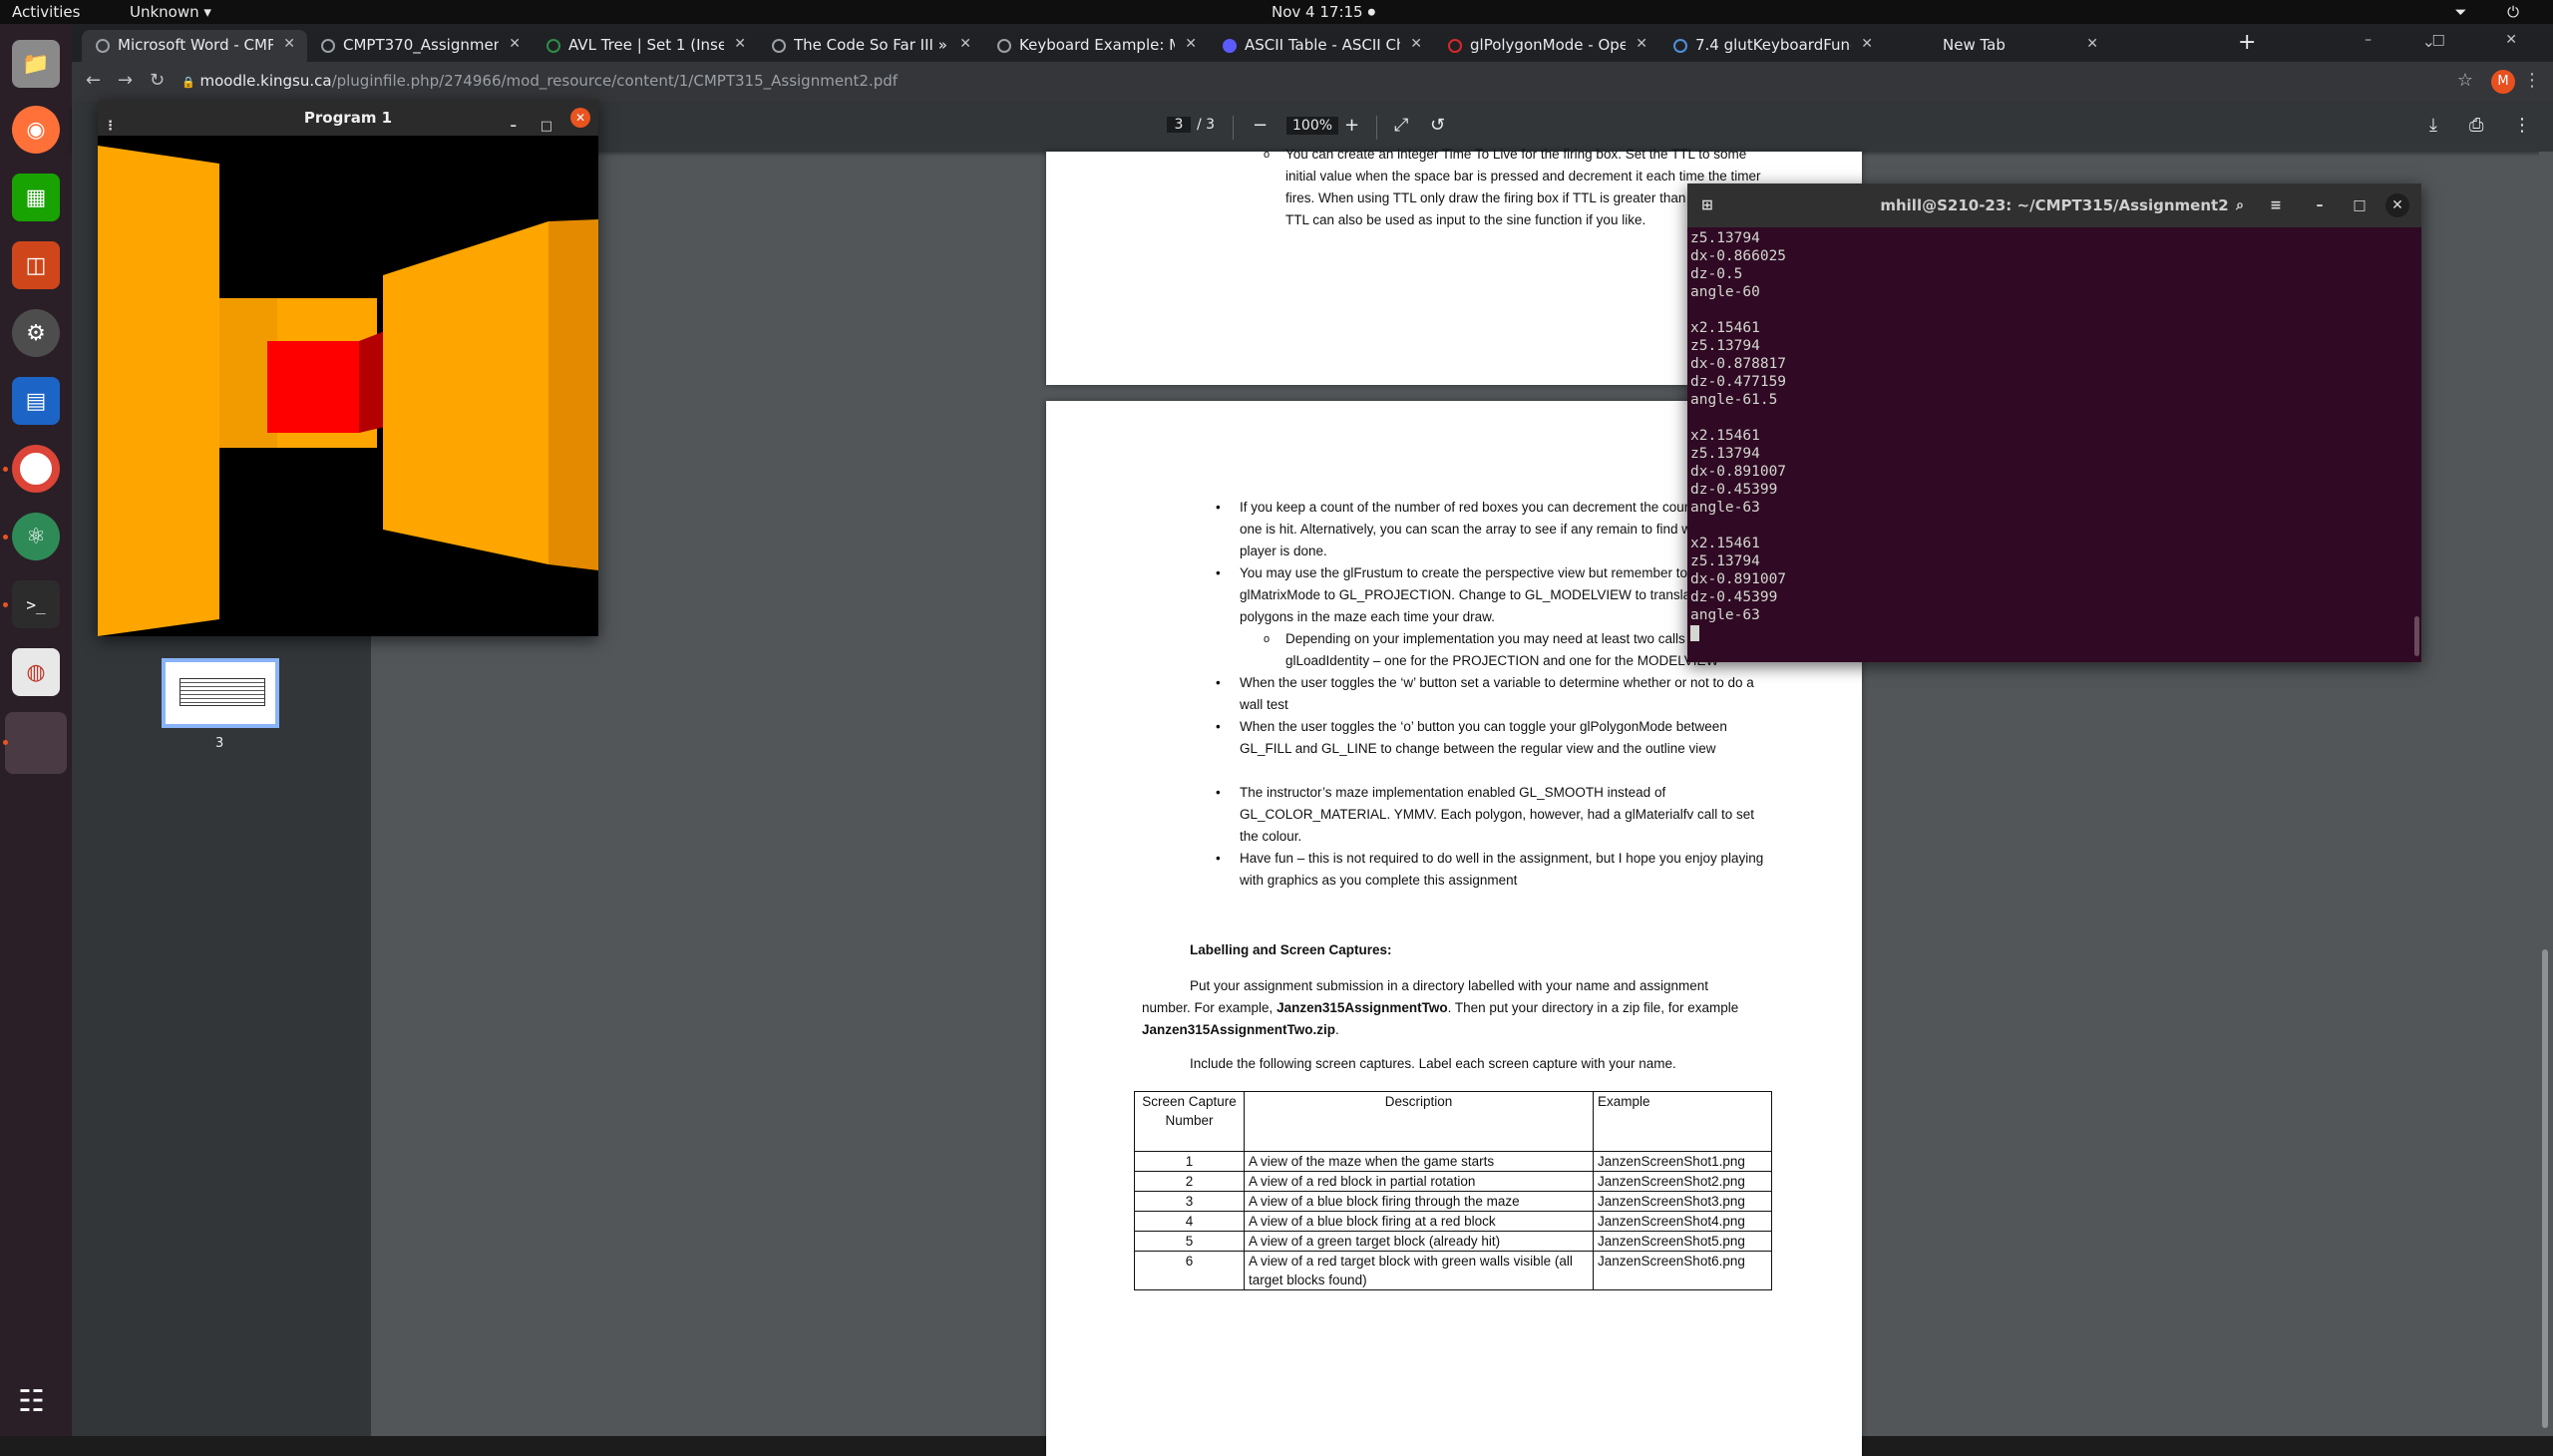 The image size is (2553, 1456). Describe the element at coordinates (195, 46) in the screenshot. I see `tab-0: Microsoft Word - CMPT3… ✕` at that location.